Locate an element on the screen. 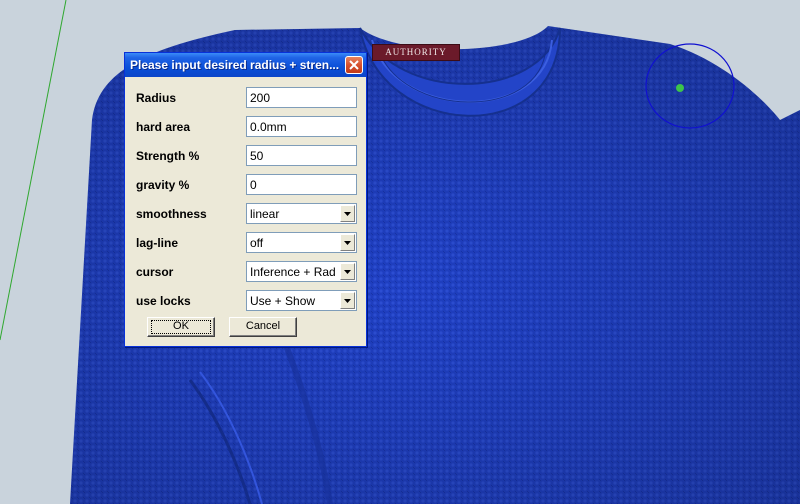 The height and width of the screenshot is (504, 800). cursor-row: cursor Inference + Rad is located at coordinates (246, 272).